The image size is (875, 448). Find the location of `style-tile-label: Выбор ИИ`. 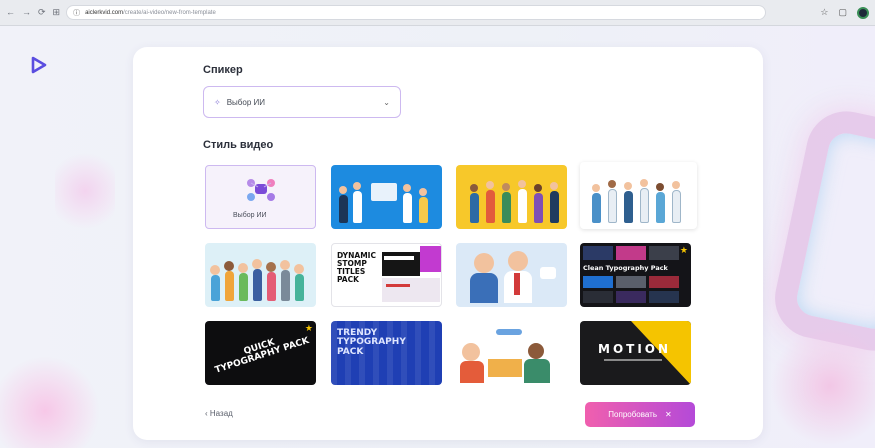

style-tile-label: Выбор ИИ is located at coordinates (250, 215).